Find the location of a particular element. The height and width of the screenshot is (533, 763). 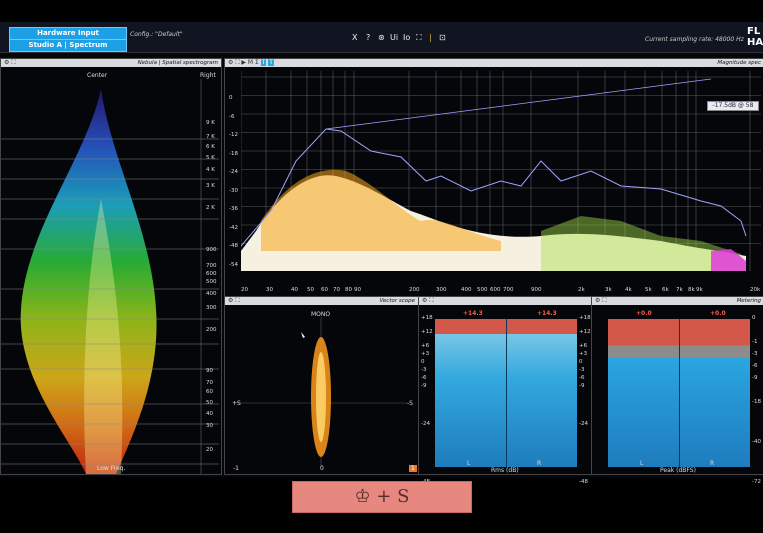

magnitude-x-tick: 7k is located at coordinates (679, 290).